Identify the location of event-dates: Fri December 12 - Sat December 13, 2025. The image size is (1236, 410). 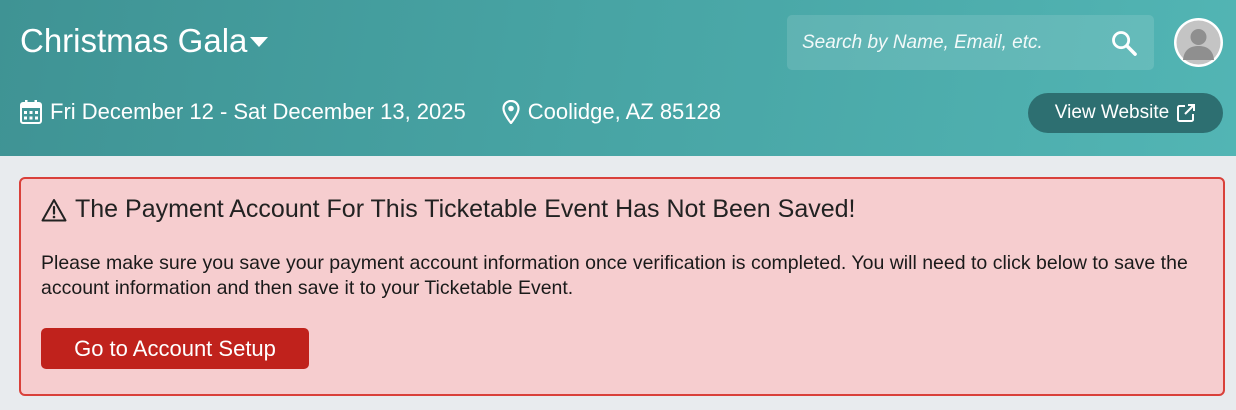
(243, 112).